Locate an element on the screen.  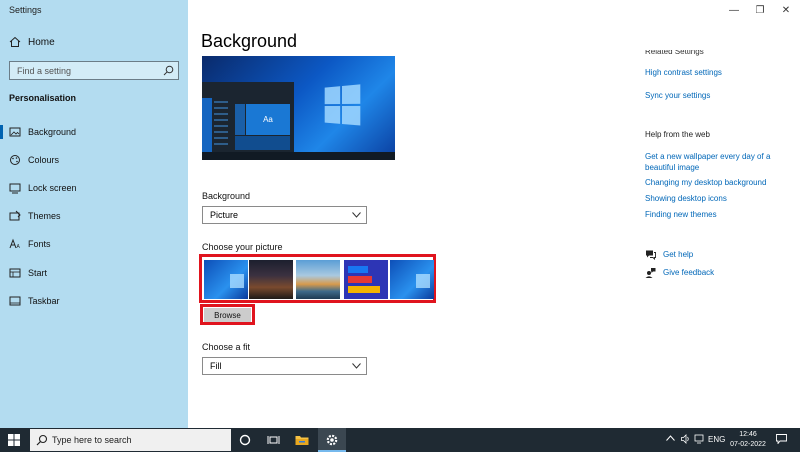
task-view-icon is located at coordinates (273, 440).